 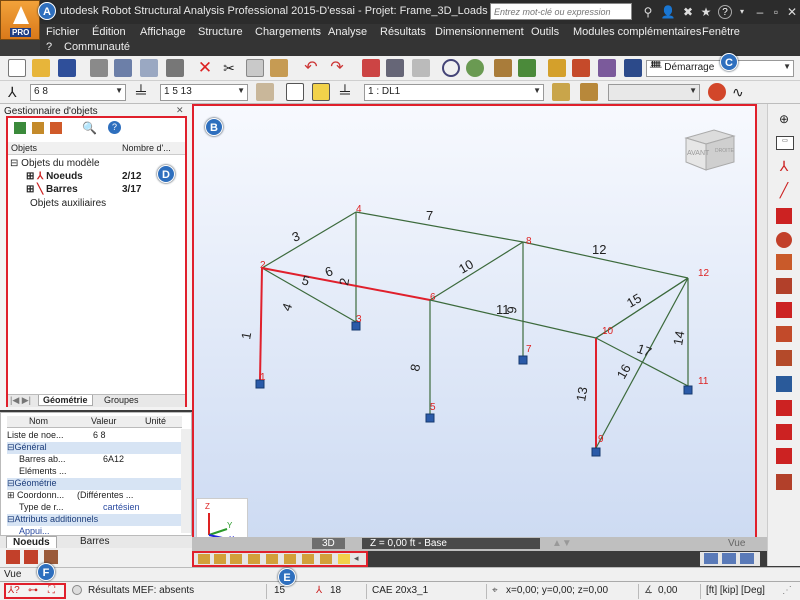 What do you see at coordinates (371, 68) in the screenshot?
I see `calculator-icon` at bounding box center [371, 68].